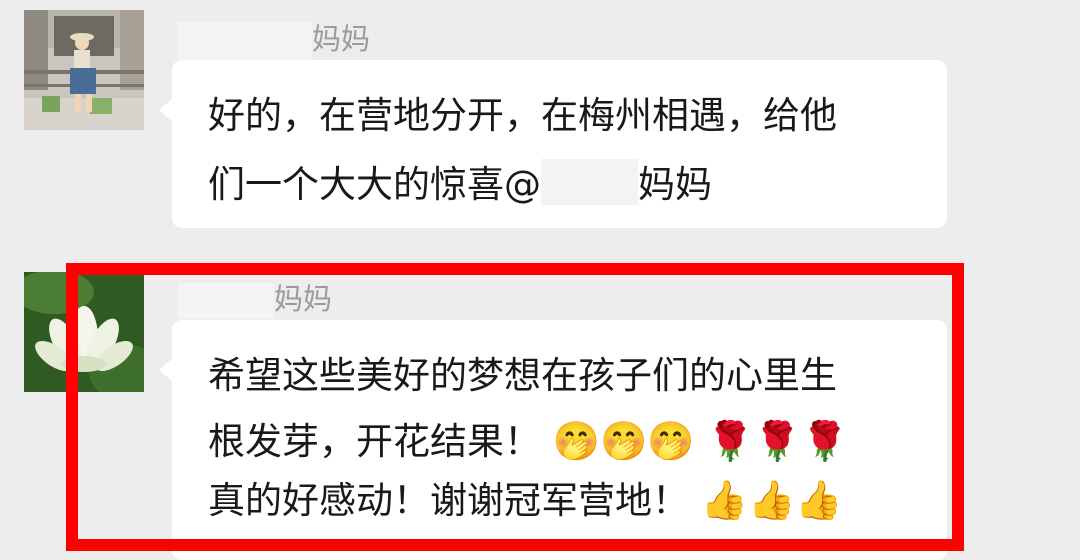  Describe the element at coordinates (522, 115) in the screenshot. I see `message-text-line: 好的，在营地分开，在梅州相遇，给他` at that location.